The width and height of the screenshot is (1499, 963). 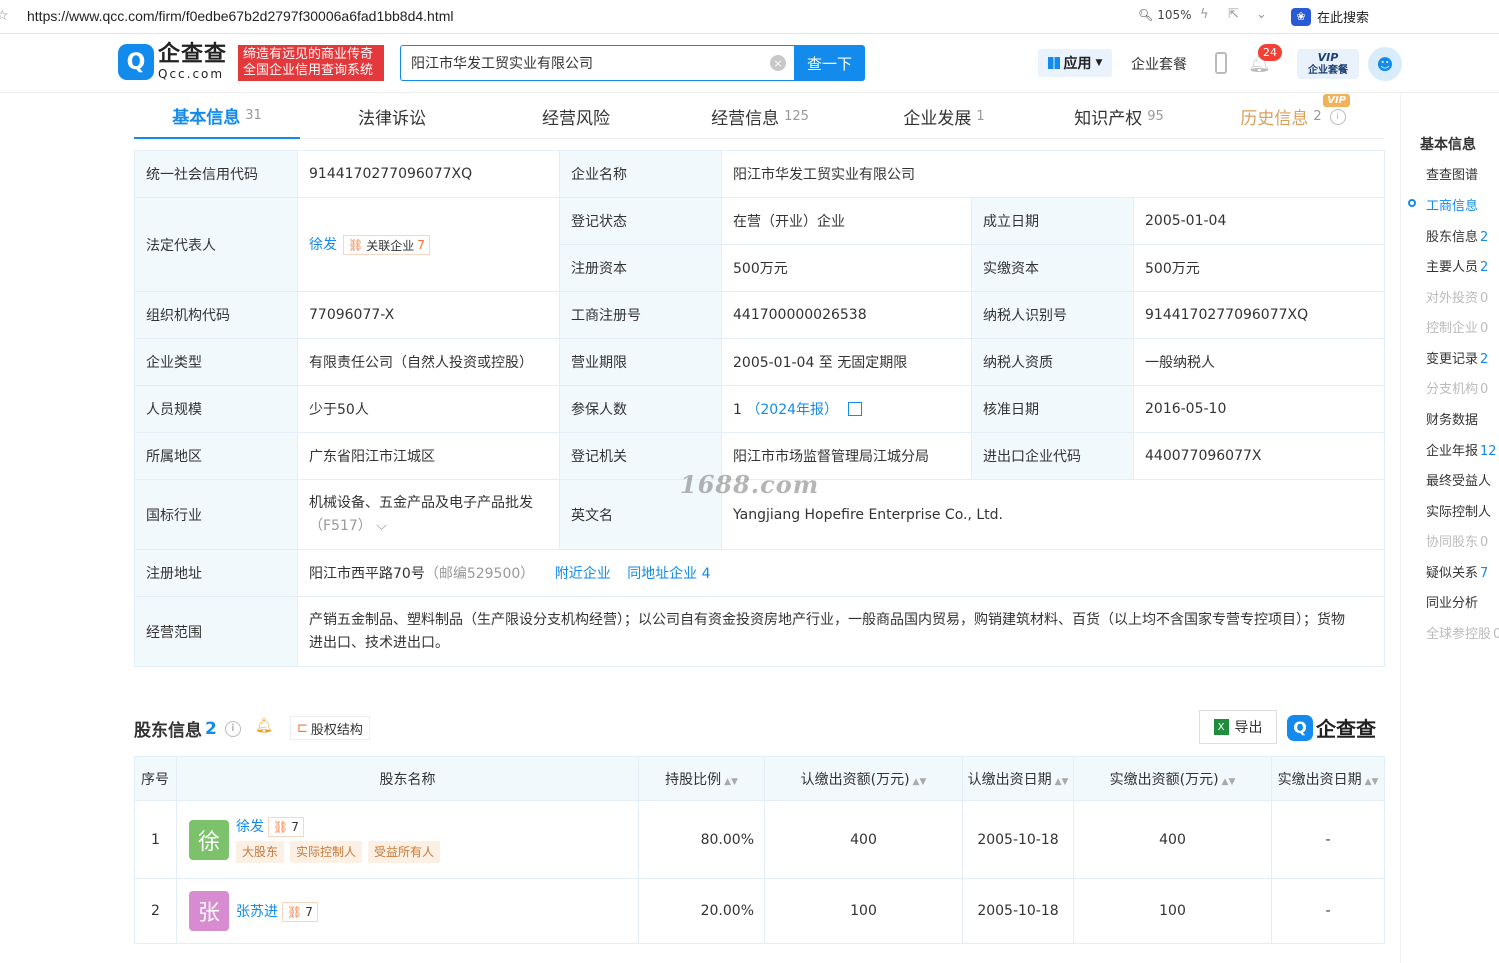 I want to click on rightnav-item: 控制企业 0, so click(x=1457, y=328).